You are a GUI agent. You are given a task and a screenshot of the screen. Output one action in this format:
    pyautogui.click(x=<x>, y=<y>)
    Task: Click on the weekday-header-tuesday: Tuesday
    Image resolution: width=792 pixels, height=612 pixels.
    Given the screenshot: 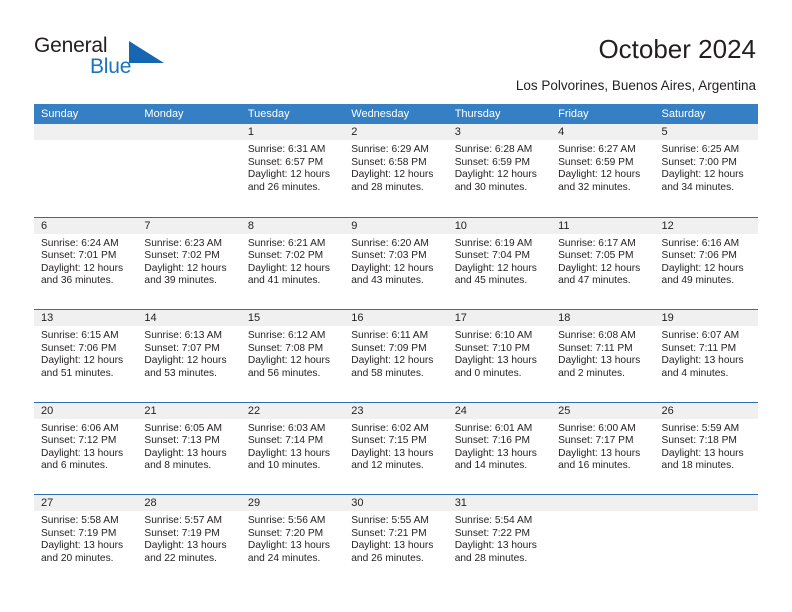 What is the action you would take?
    pyautogui.click(x=268, y=114)
    